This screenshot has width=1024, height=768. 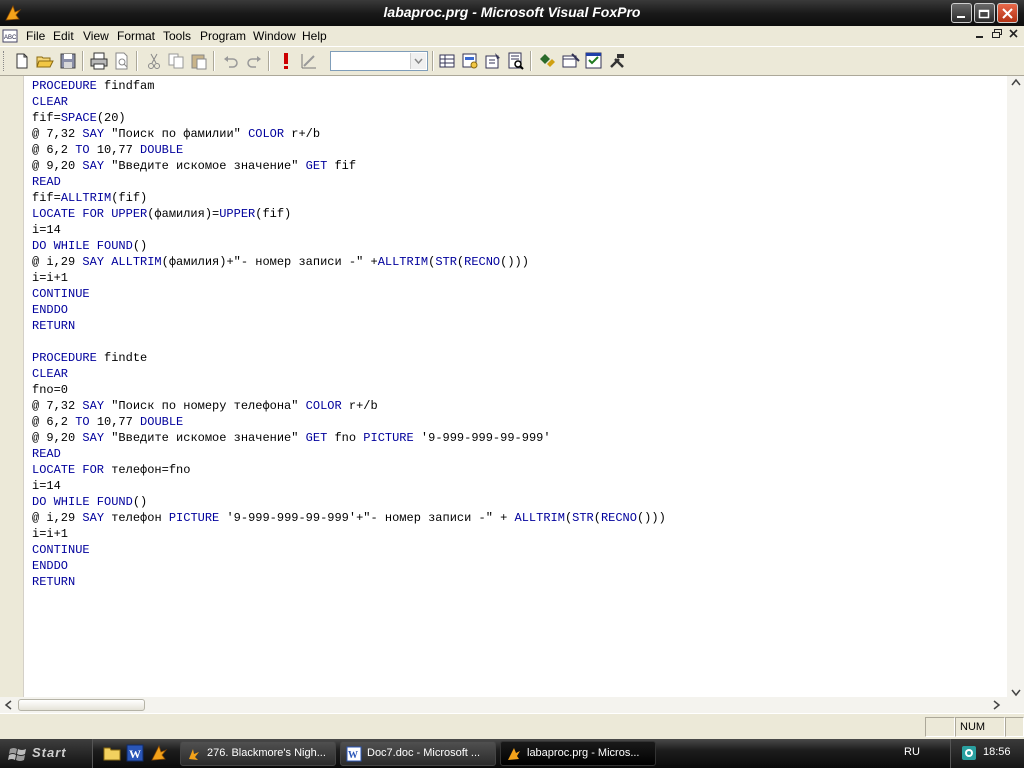 What do you see at coordinates (112, 753) in the screenshot?
I see `folder-icon` at bounding box center [112, 753].